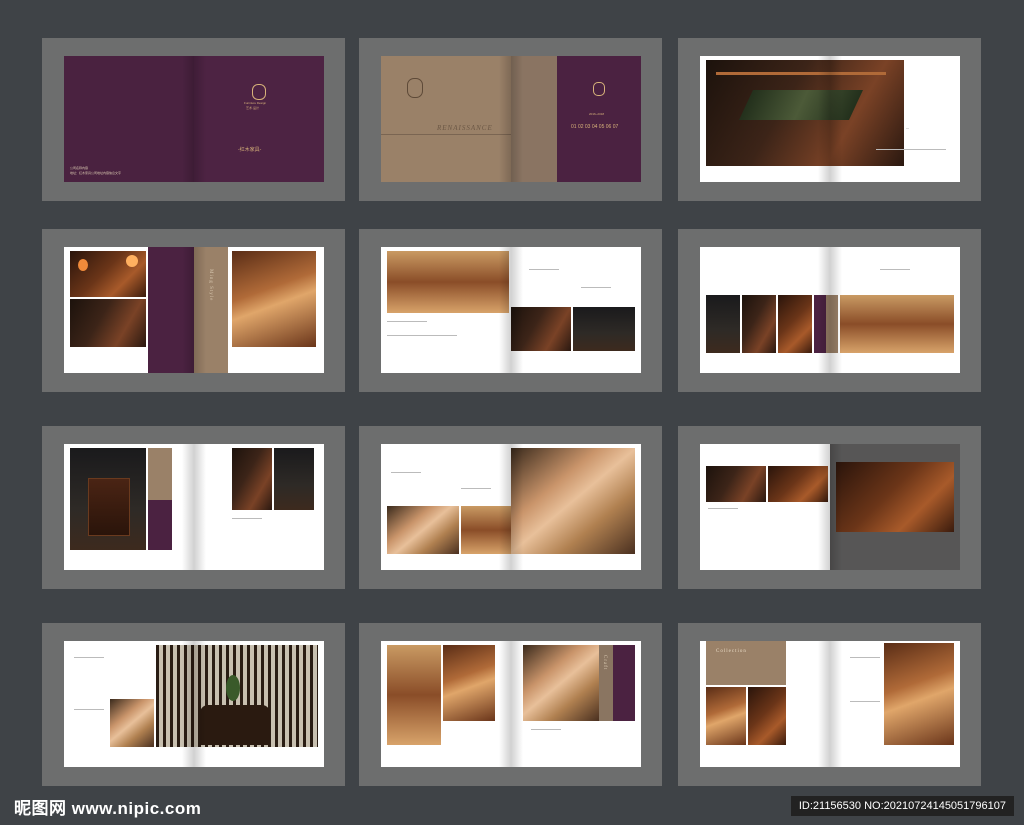 The height and width of the screenshot is (825, 1024). What do you see at coordinates (252, 479) in the screenshot?
I see `bar-photo` at bounding box center [252, 479].